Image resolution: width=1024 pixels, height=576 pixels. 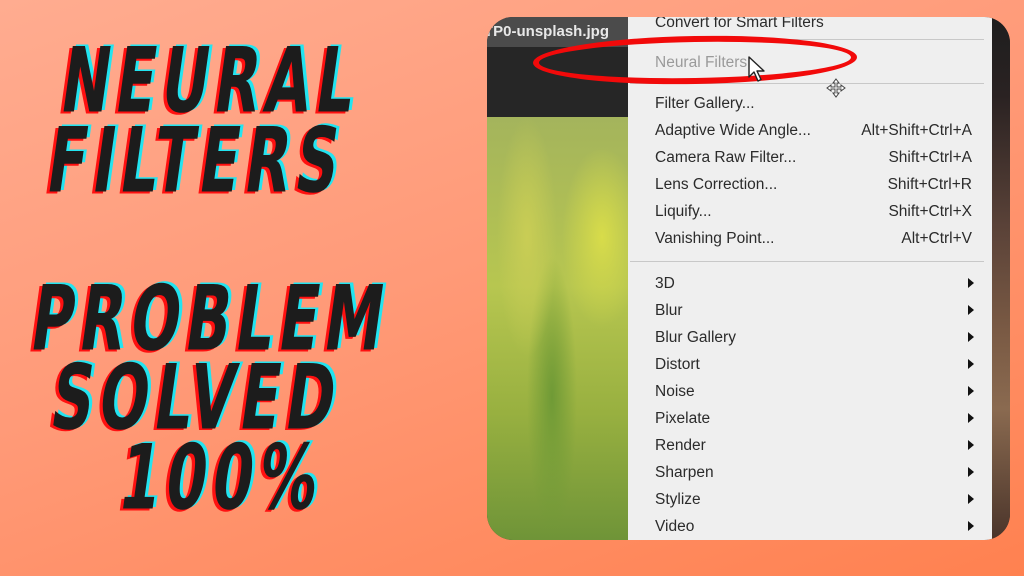 I want to click on submenu-stylize: Stylize, so click(x=814, y=499).